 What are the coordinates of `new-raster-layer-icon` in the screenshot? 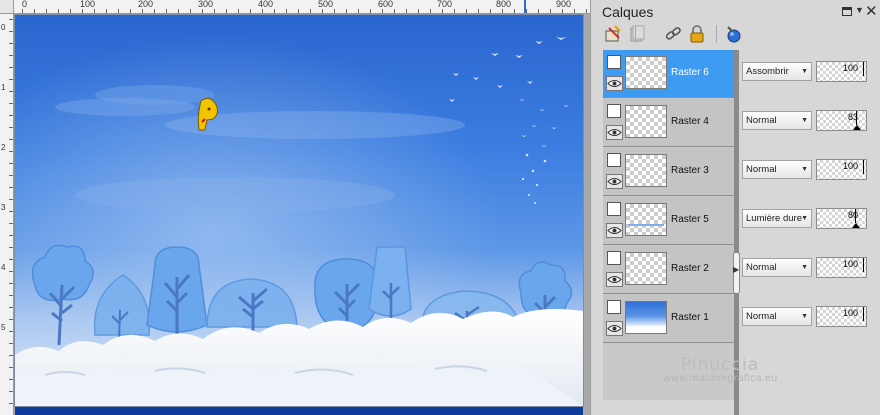 It's located at (613, 34).